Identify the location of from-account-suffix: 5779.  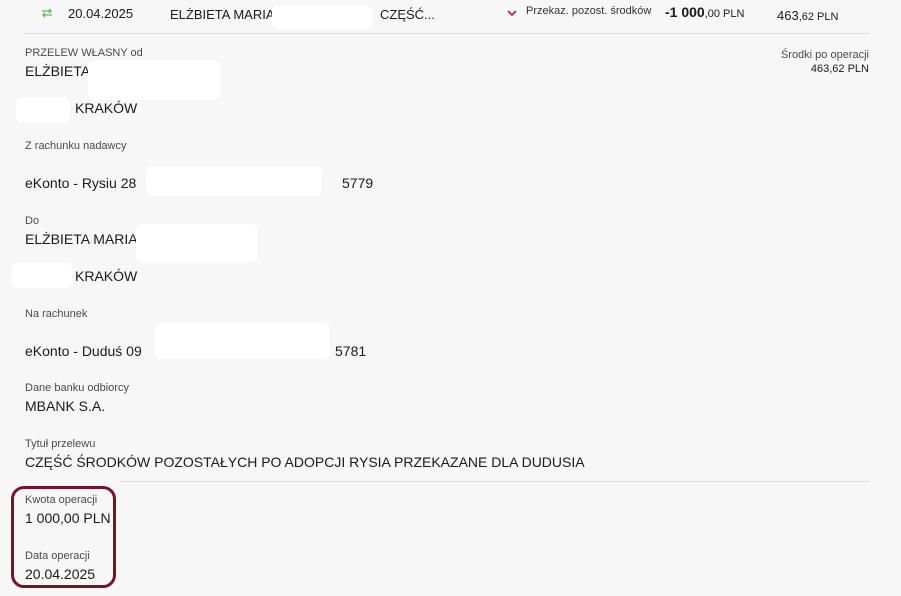
(358, 183).